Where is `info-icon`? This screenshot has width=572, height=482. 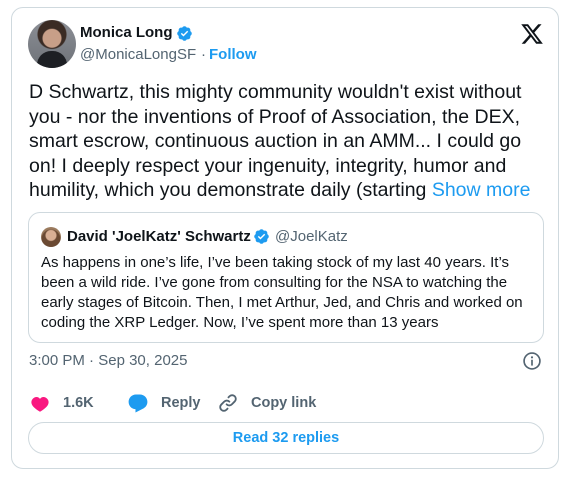
info-icon is located at coordinates (532, 361).